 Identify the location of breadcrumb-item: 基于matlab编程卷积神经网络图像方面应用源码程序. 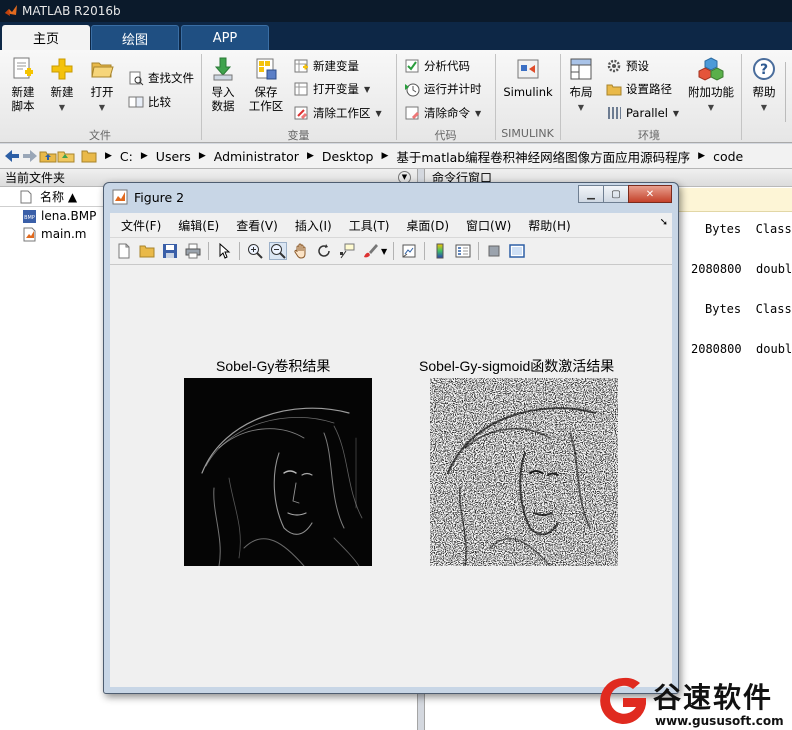
(543, 156).